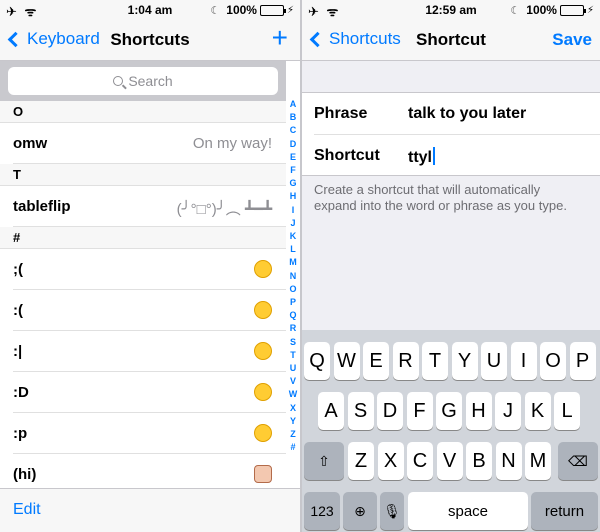 The width and height of the screenshot is (600, 532). Describe the element at coordinates (293, 355) in the screenshot. I see `index-letter: T` at that location.